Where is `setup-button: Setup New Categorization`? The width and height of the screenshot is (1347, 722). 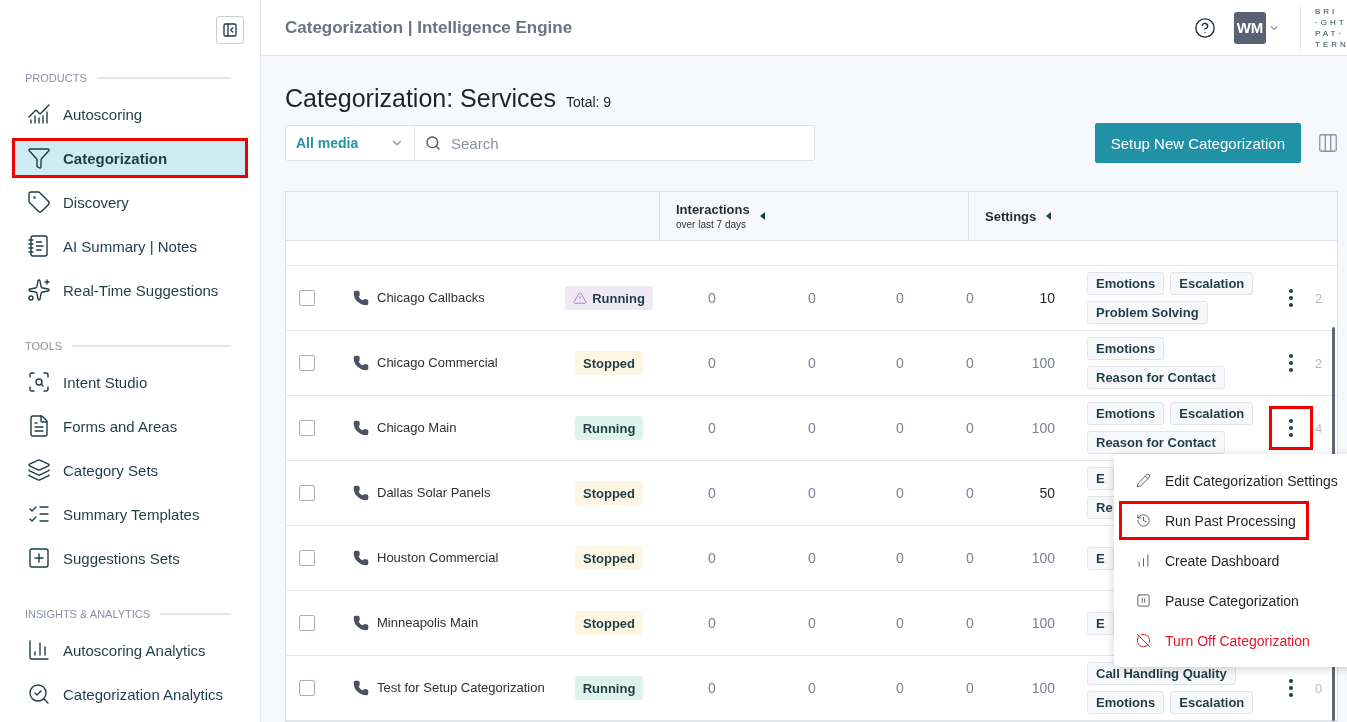 setup-button: Setup New Categorization is located at coordinates (1197, 143).